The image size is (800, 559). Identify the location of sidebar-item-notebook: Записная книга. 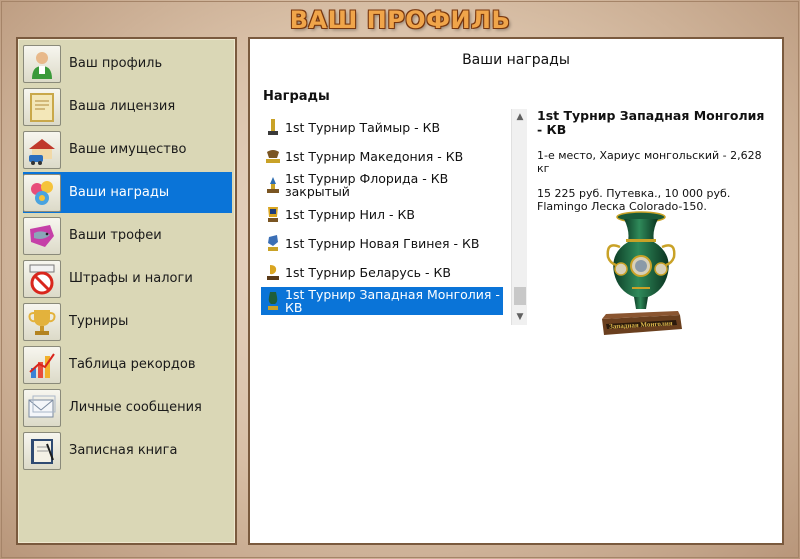
(127, 450).